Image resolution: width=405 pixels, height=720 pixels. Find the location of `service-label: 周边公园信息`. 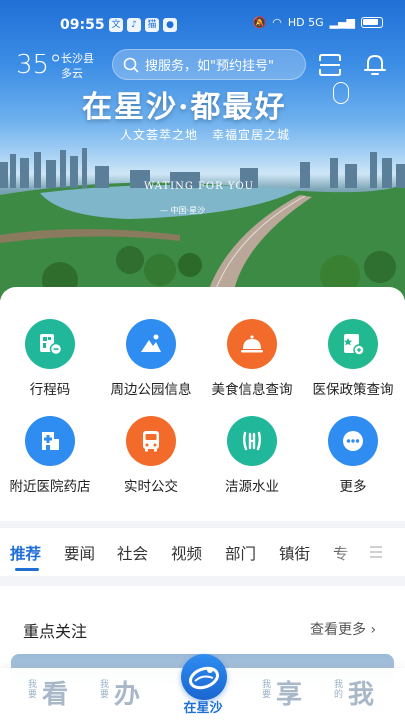

service-label: 周边公园信息 is located at coordinates (151, 390).